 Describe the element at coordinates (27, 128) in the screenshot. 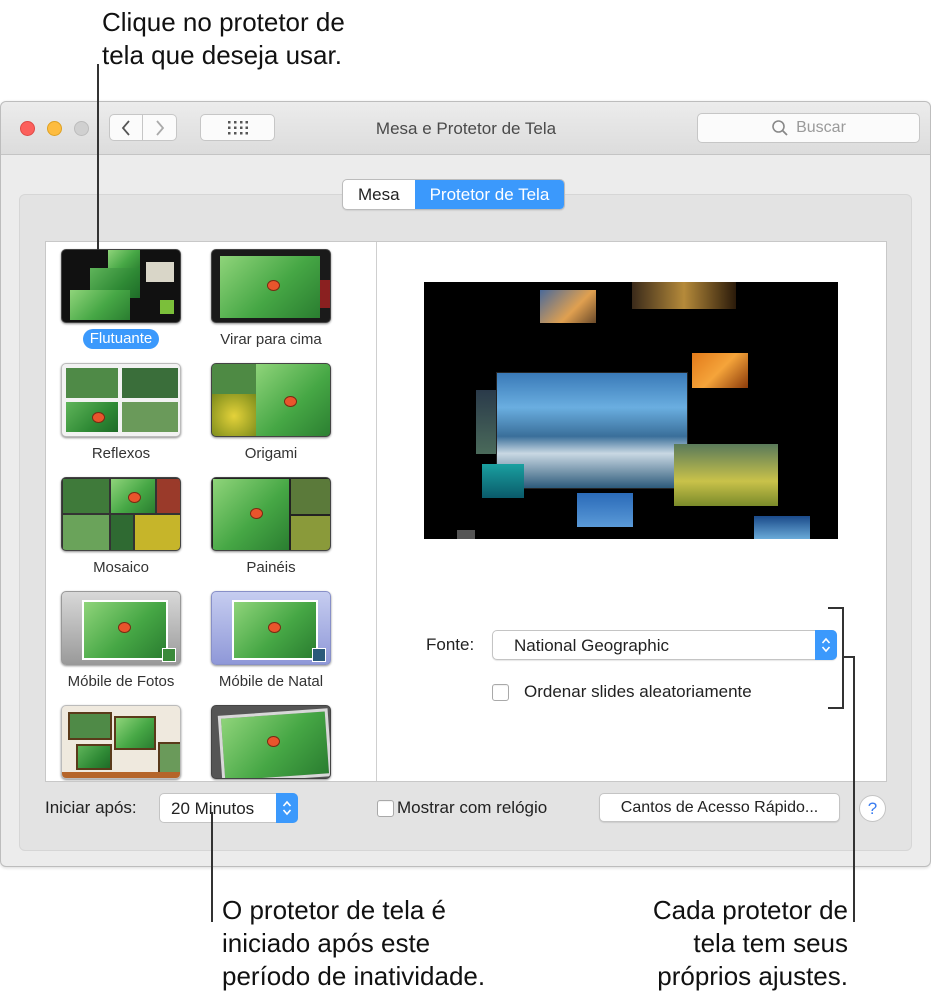

I see `close-window-button` at that location.